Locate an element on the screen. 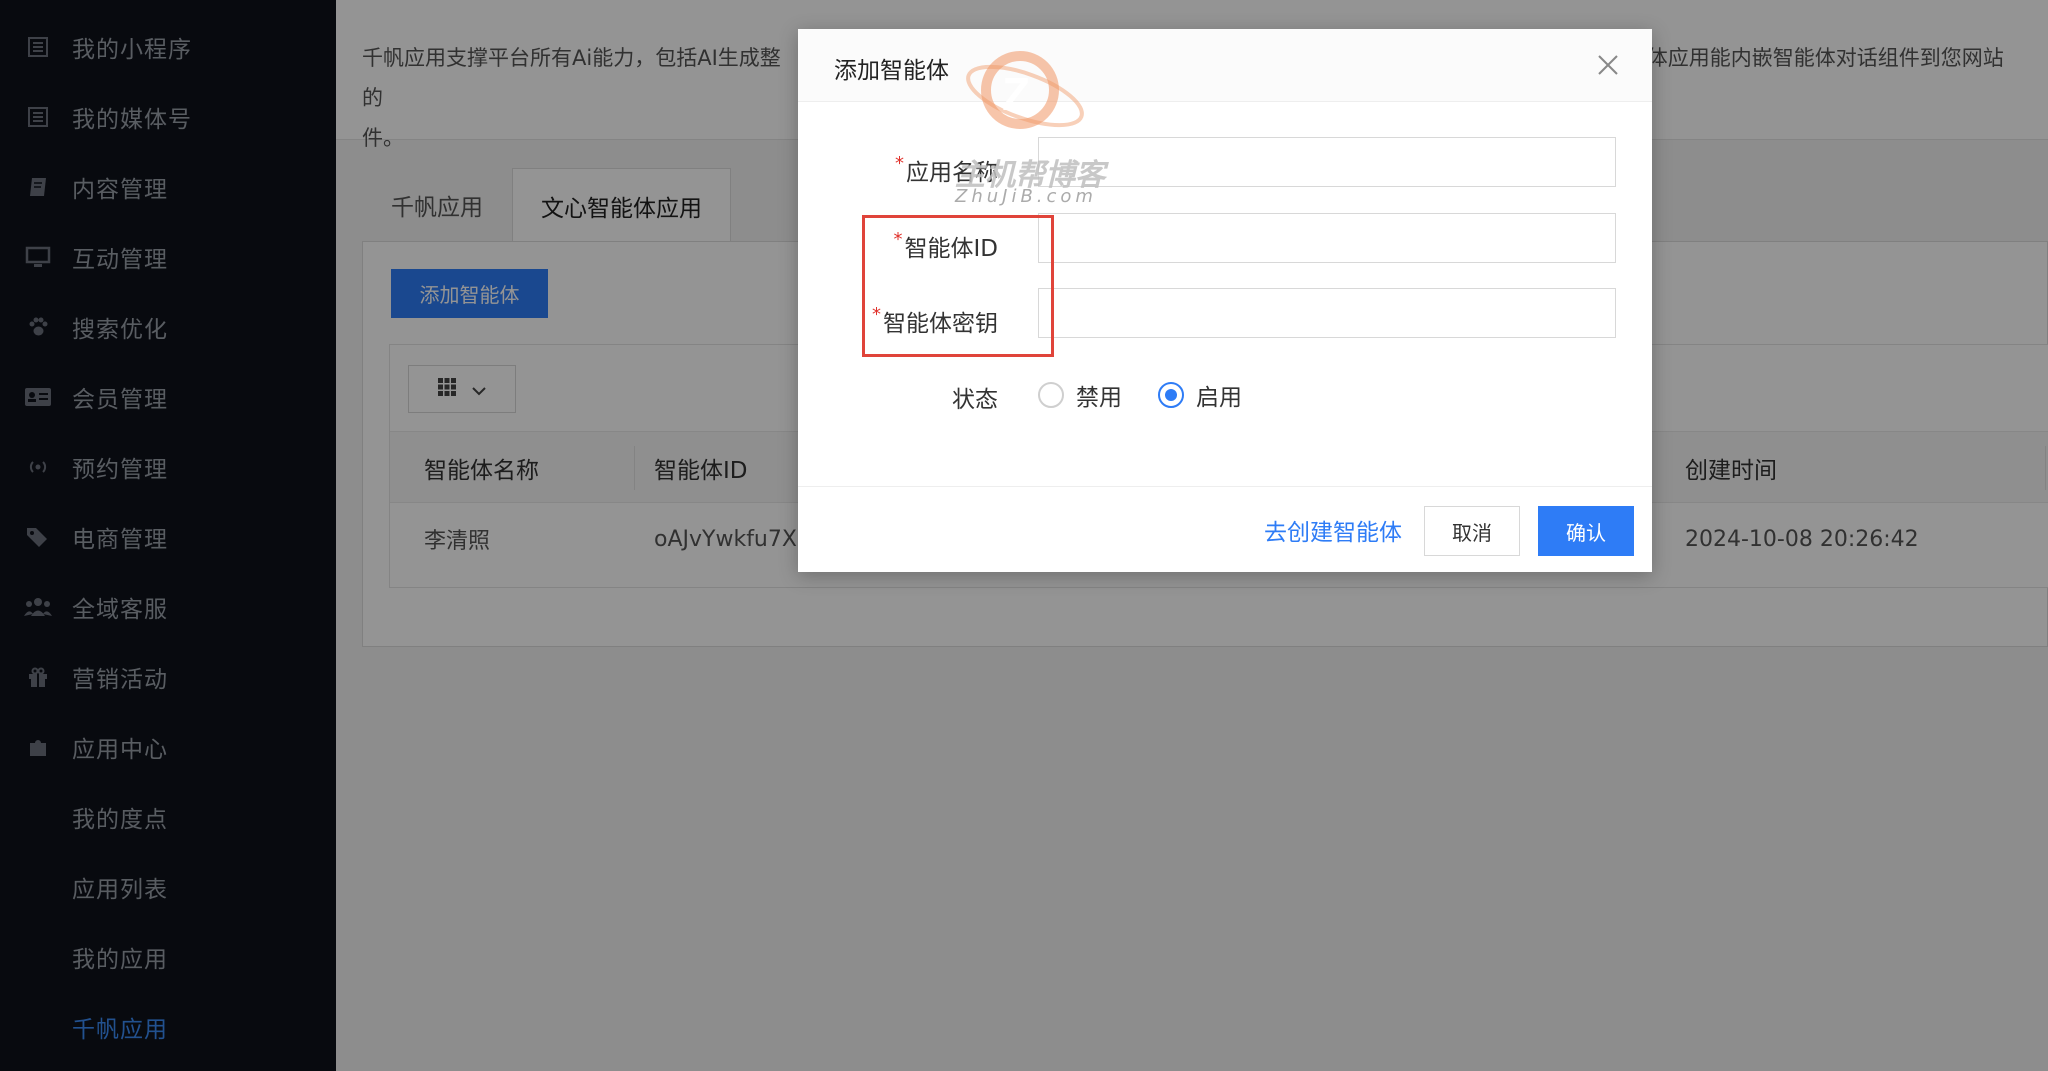  radio-circle-selected is located at coordinates (1171, 395).